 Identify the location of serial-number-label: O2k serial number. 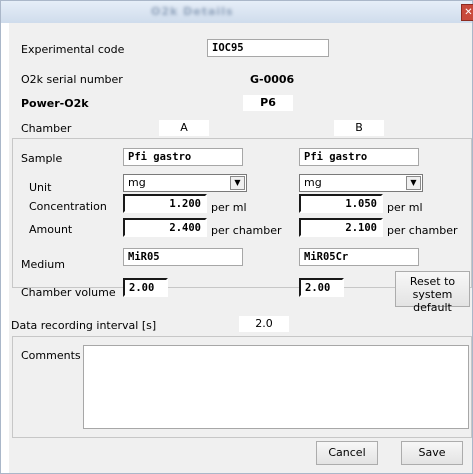
(72, 79).